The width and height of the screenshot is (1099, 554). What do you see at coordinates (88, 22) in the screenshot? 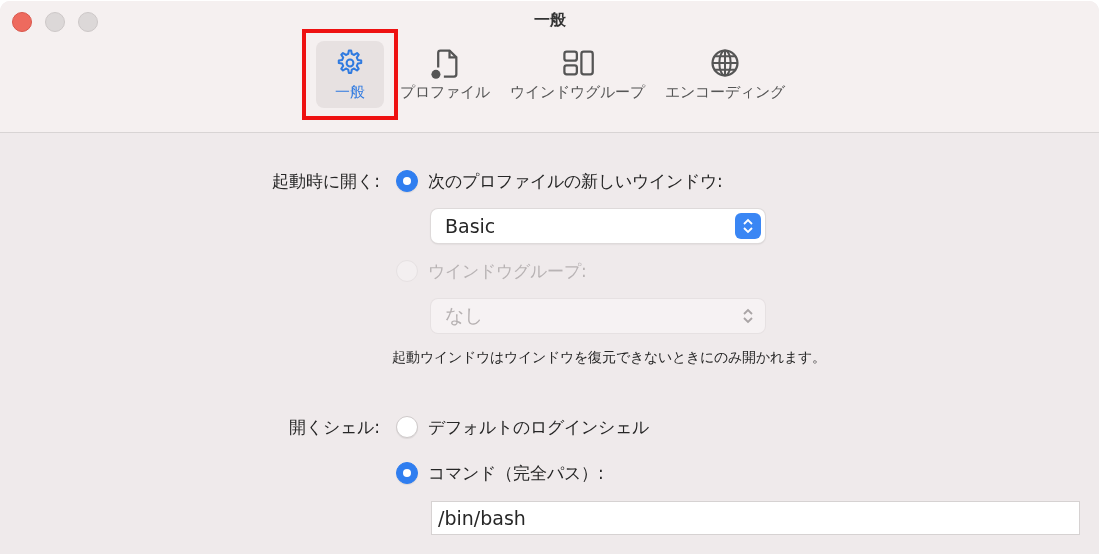
I see `zoom-button` at bounding box center [88, 22].